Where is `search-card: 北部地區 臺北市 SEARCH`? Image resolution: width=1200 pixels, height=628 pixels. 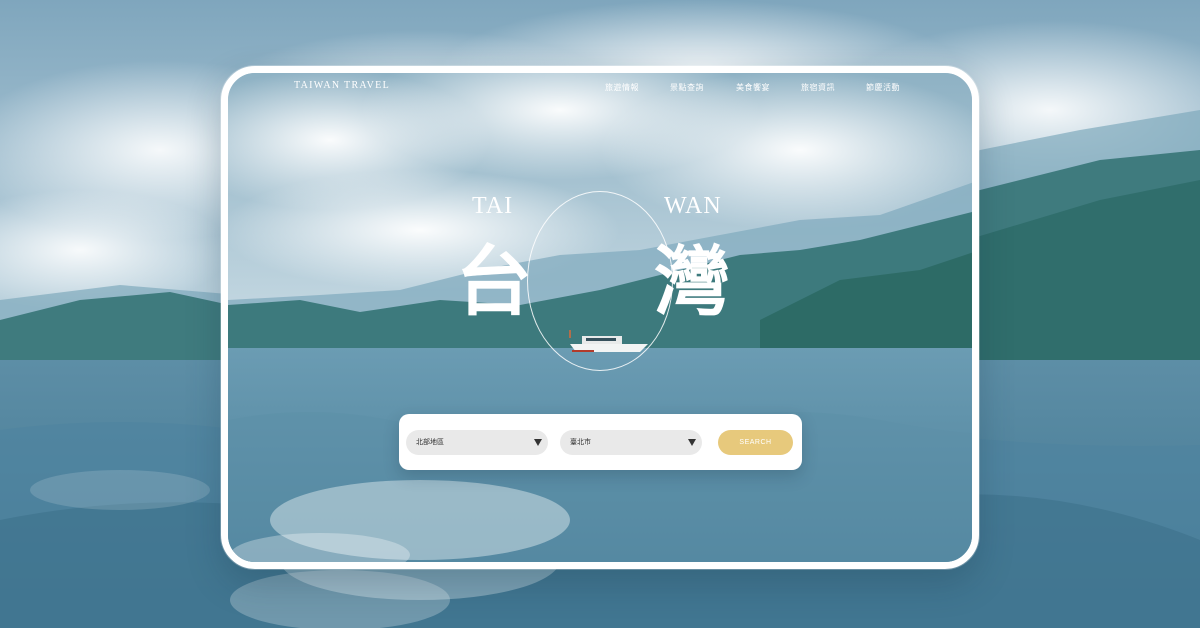
search-card: 北部地區 臺北市 SEARCH is located at coordinates (600, 442).